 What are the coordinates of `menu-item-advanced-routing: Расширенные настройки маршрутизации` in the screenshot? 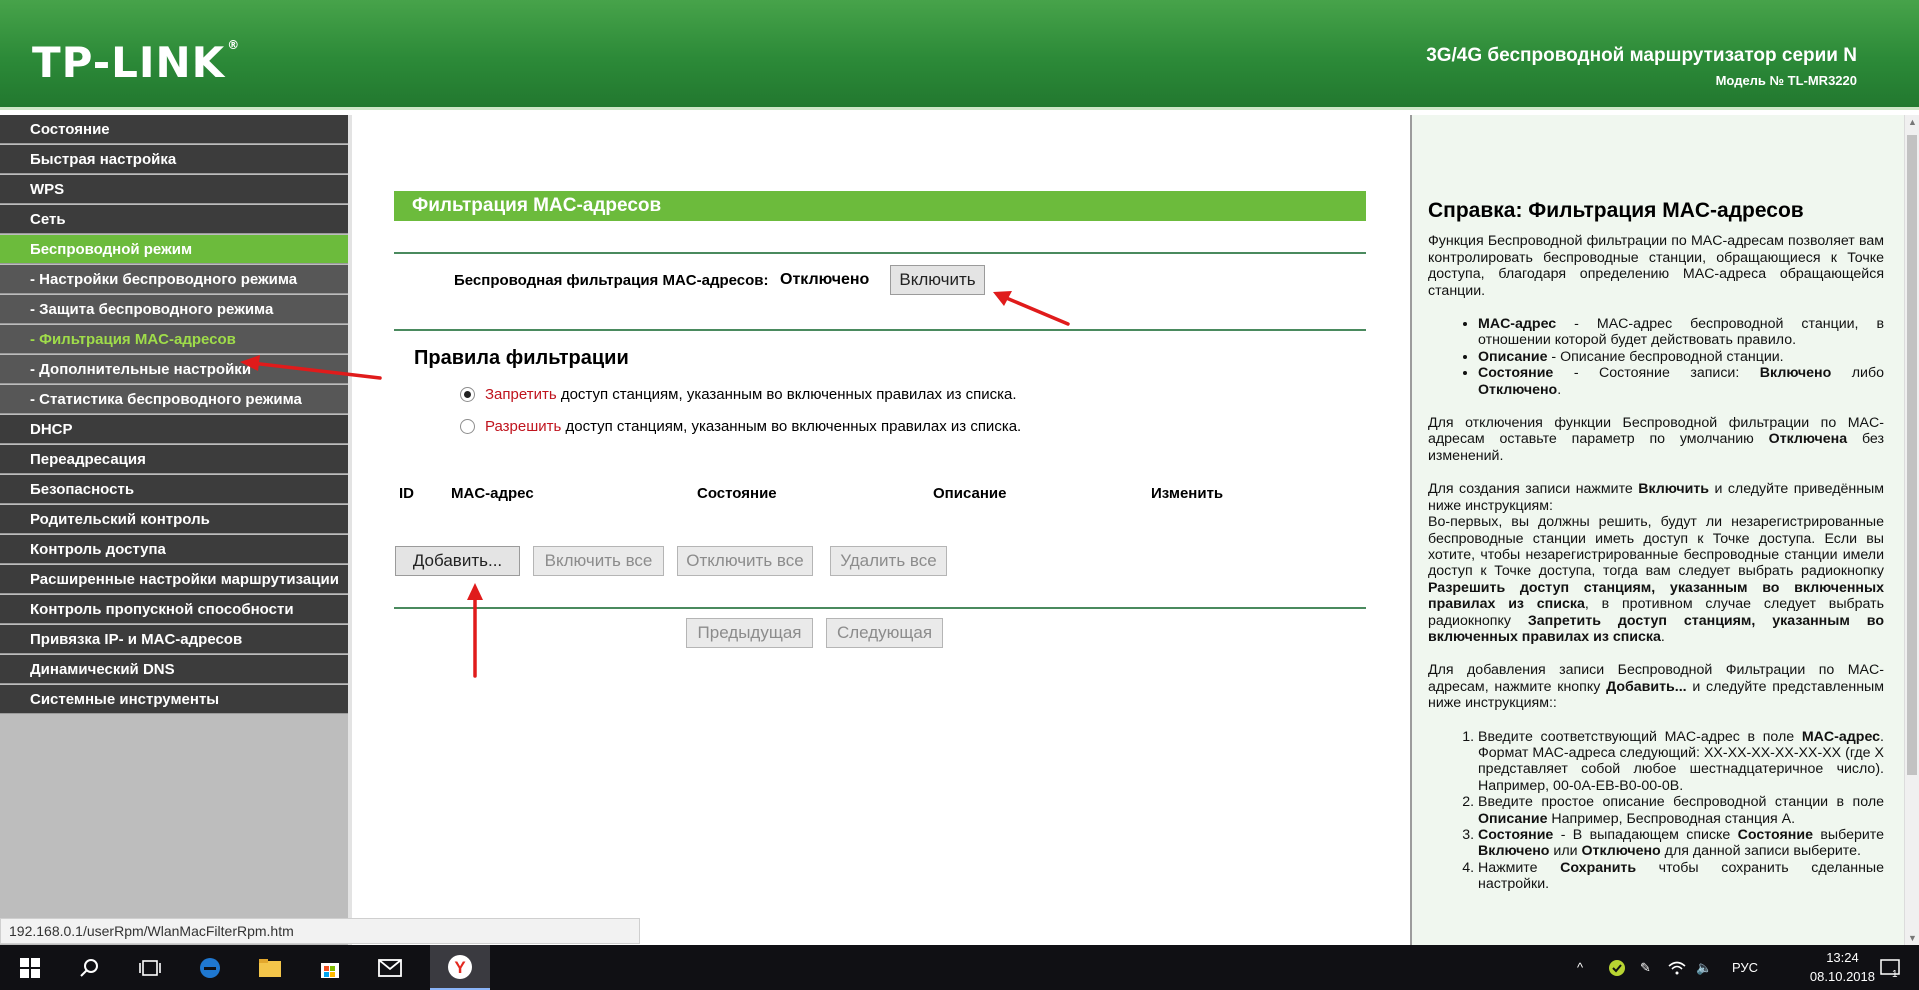 It's located at (174, 579).